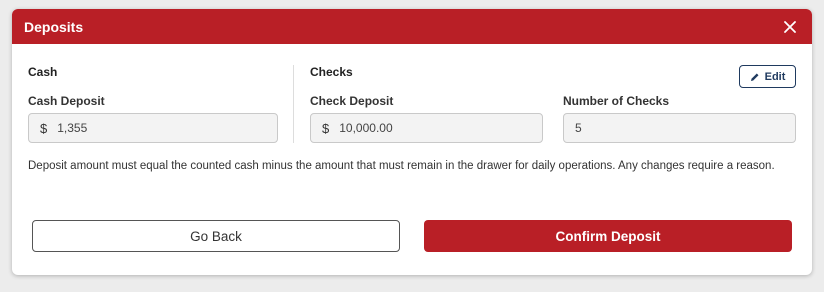 The width and height of the screenshot is (824, 292). Describe the element at coordinates (616, 101) in the screenshot. I see `number-of-checks-label: Number of Checks` at that location.